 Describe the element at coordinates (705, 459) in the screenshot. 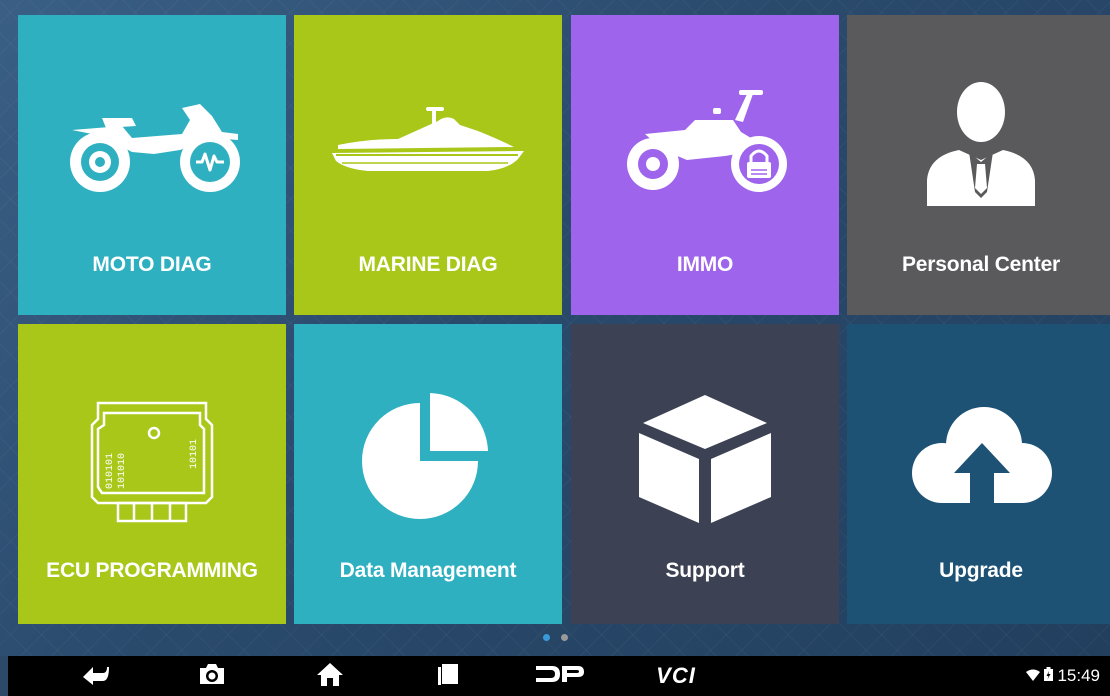

I see `box-icon` at that location.